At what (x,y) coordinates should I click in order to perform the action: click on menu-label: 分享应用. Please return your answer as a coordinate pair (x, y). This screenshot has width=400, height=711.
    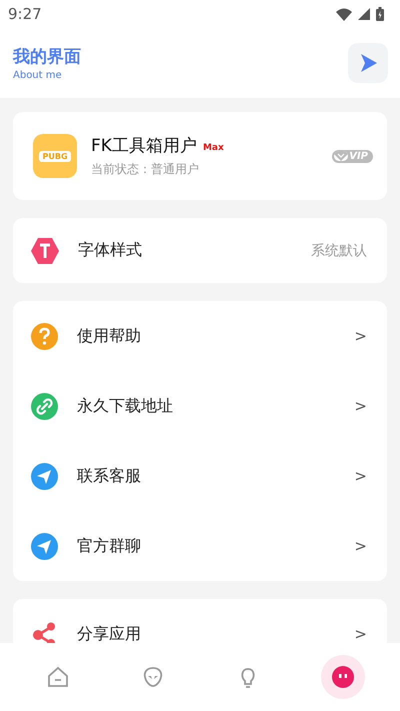
    Looking at the image, I should click on (109, 633).